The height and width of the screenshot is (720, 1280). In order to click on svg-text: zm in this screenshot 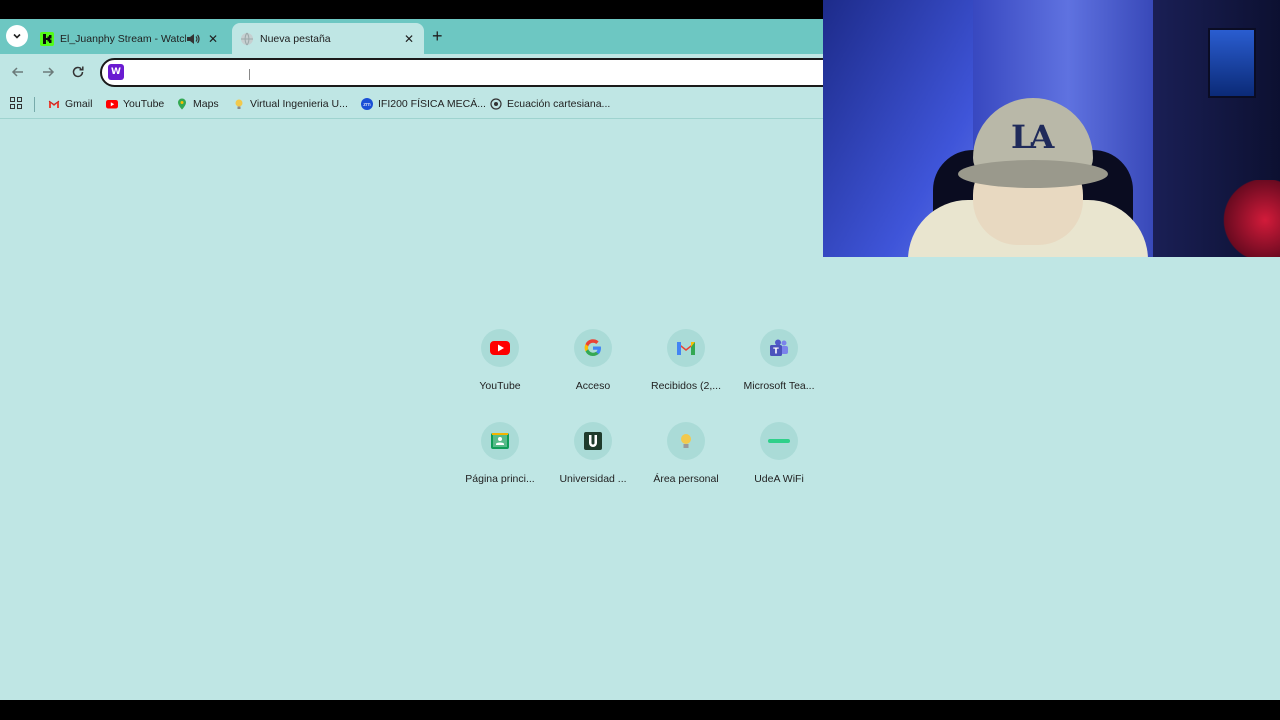, I will do `click(367, 105)`.